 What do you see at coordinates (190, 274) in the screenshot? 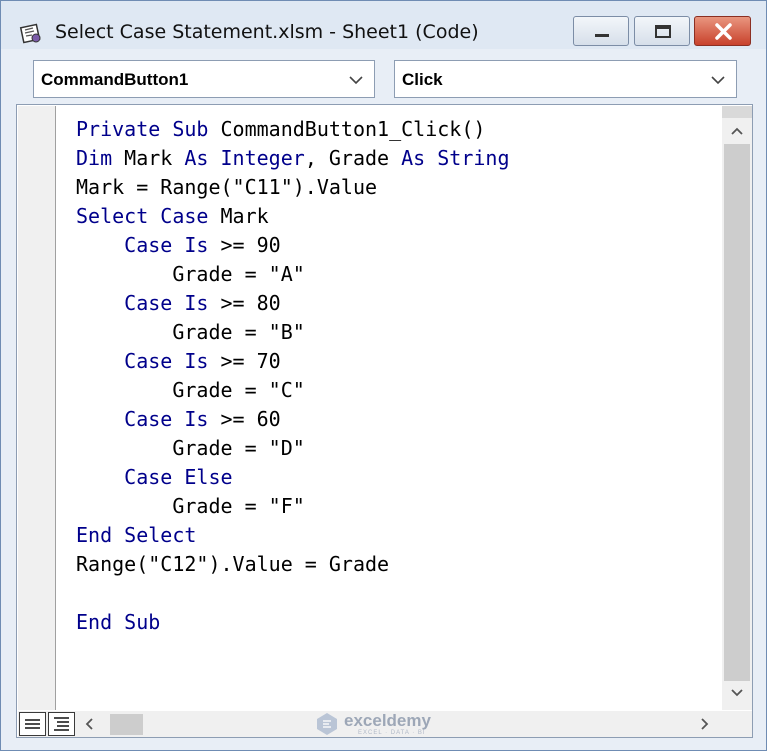
I see `code-text: Grade = "A"` at bounding box center [190, 274].